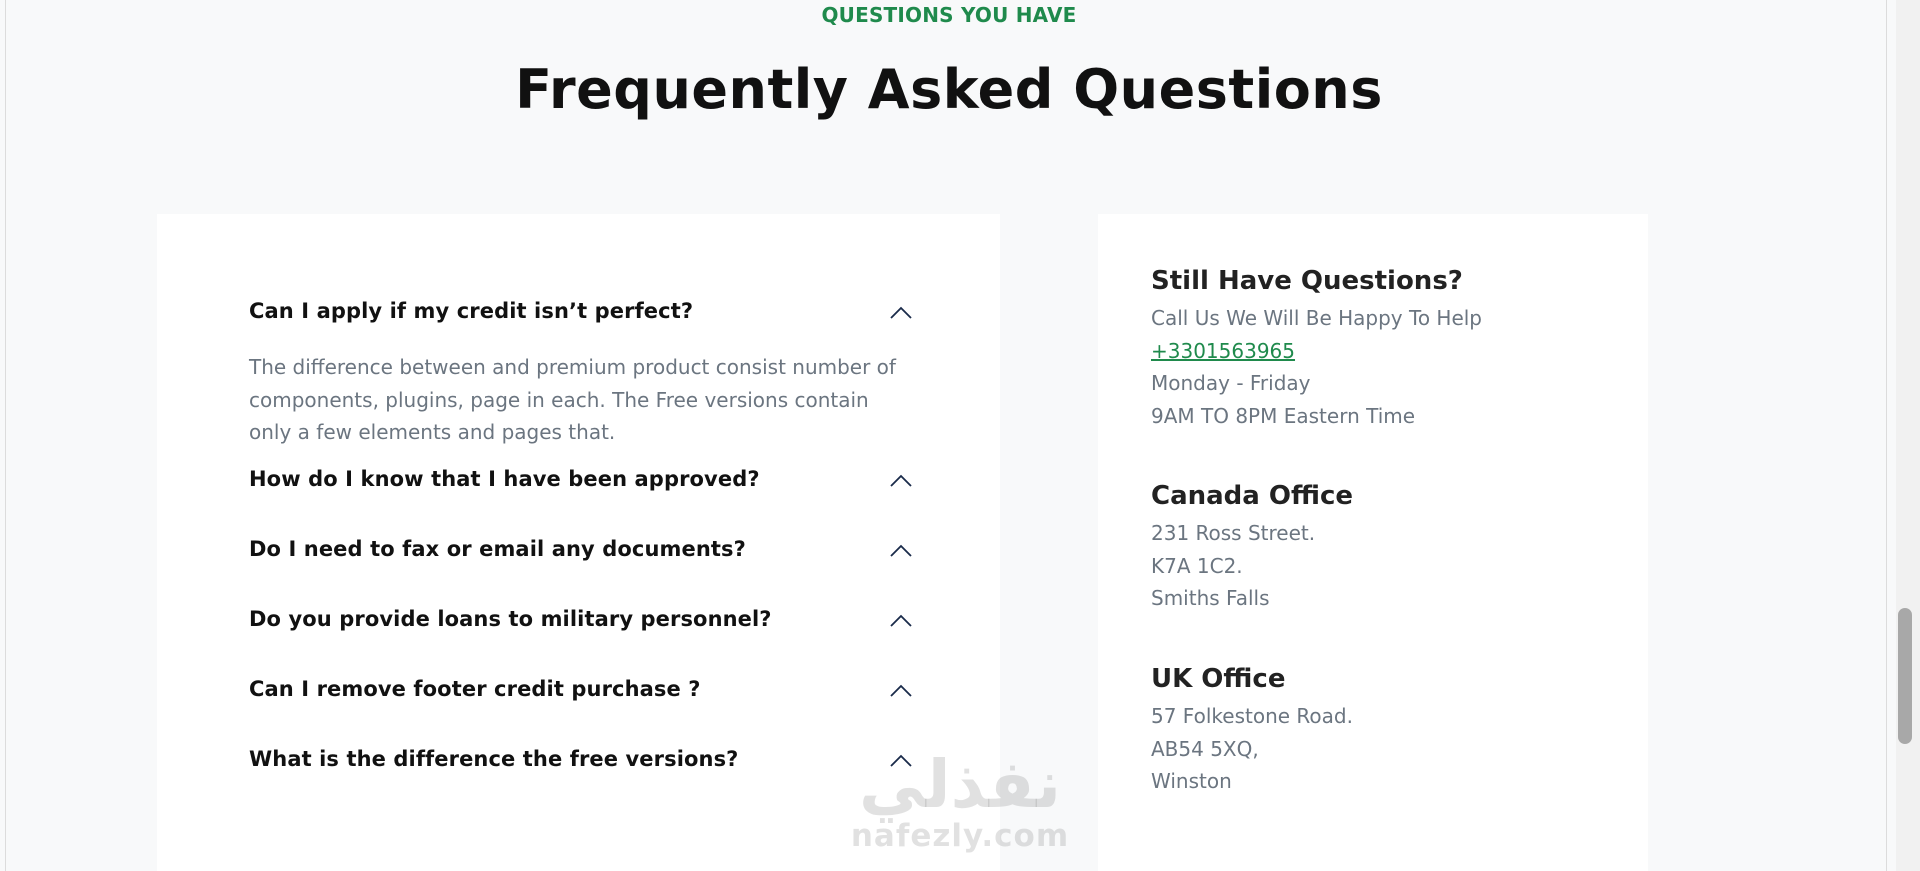 This screenshot has width=1920, height=871. I want to click on section-eyebrow: QUESTIONS YOU HAVE, so click(949, 15).